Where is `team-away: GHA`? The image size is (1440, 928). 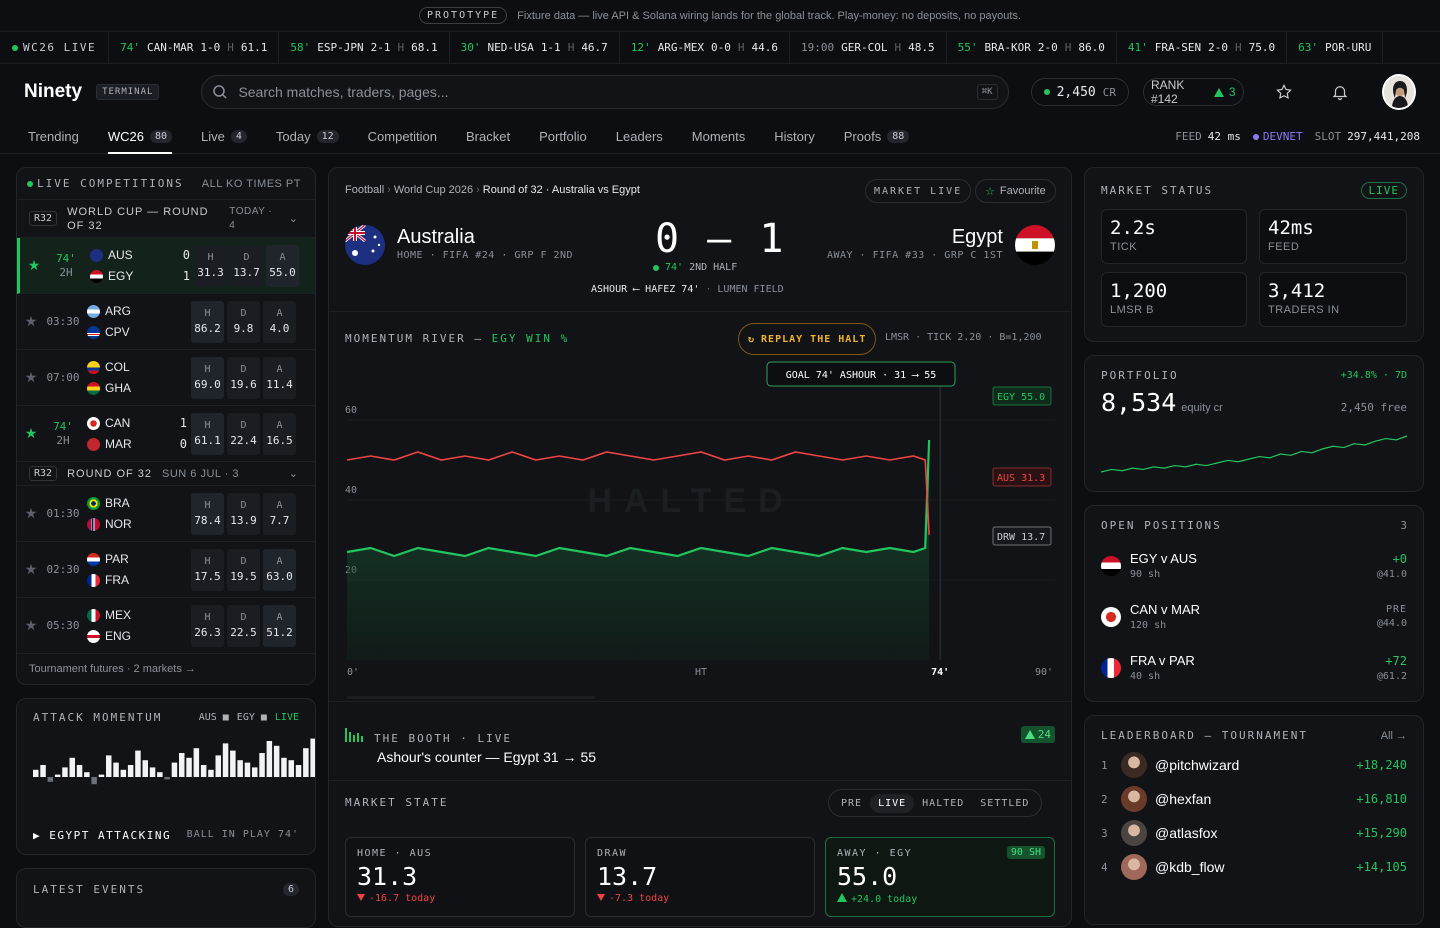 team-away: GHA is located at coordinates (137, 388).